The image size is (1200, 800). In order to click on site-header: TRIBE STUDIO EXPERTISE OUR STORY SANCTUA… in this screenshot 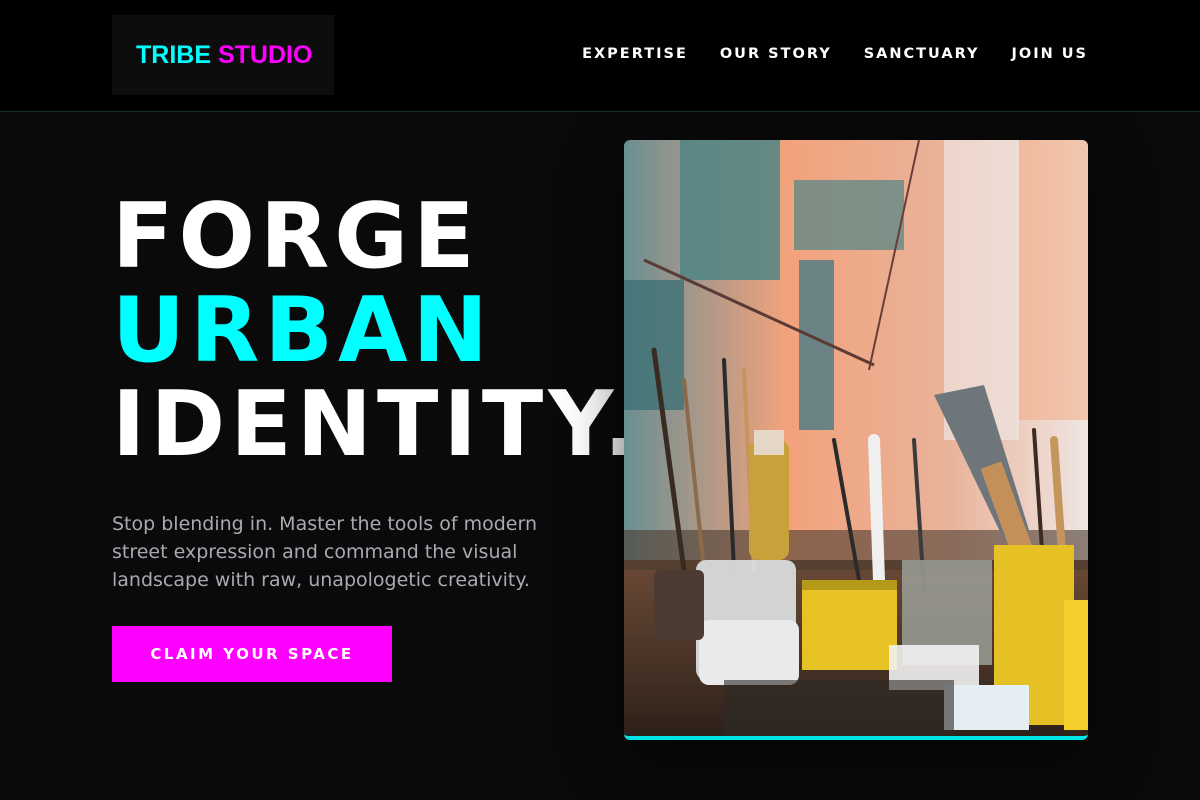, I will do `click(600, 56)`.